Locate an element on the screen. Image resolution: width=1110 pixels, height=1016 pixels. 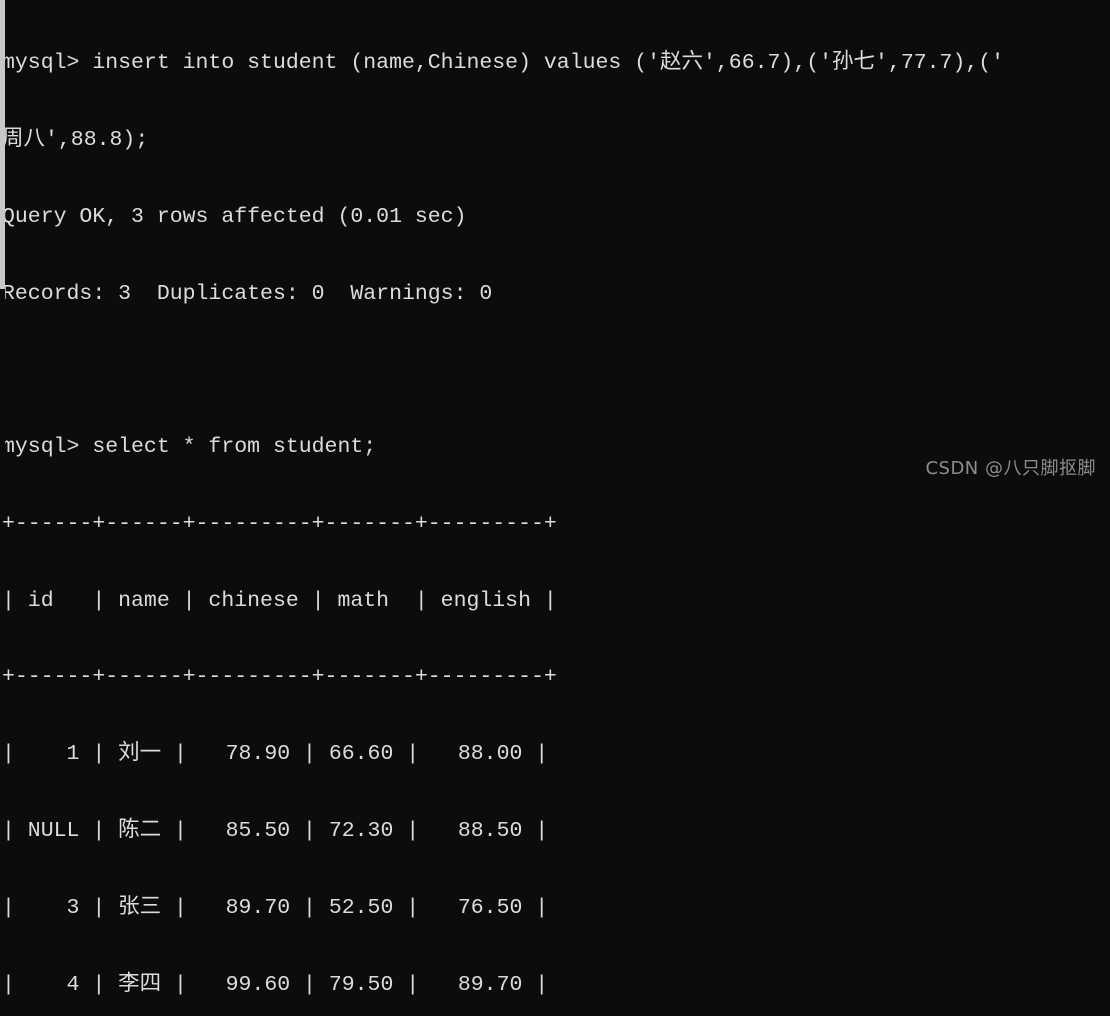
table-header-row: | id | name | chinese | math | english | is located at coordinates (279, 600).